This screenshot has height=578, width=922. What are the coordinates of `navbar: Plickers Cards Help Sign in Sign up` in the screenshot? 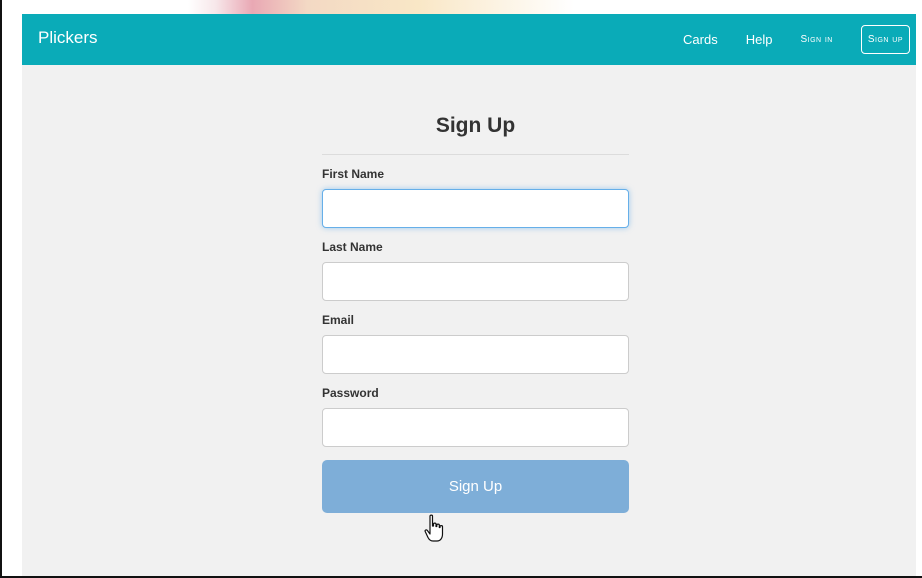 It's located at (469, 39).